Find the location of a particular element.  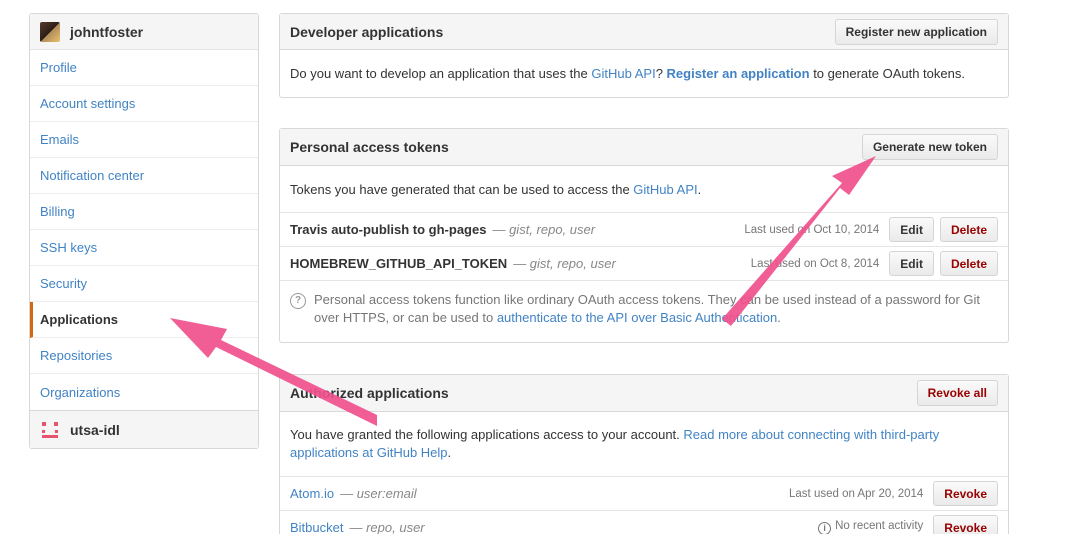

developer-text-q: ? is located at coordinates (661, 73).